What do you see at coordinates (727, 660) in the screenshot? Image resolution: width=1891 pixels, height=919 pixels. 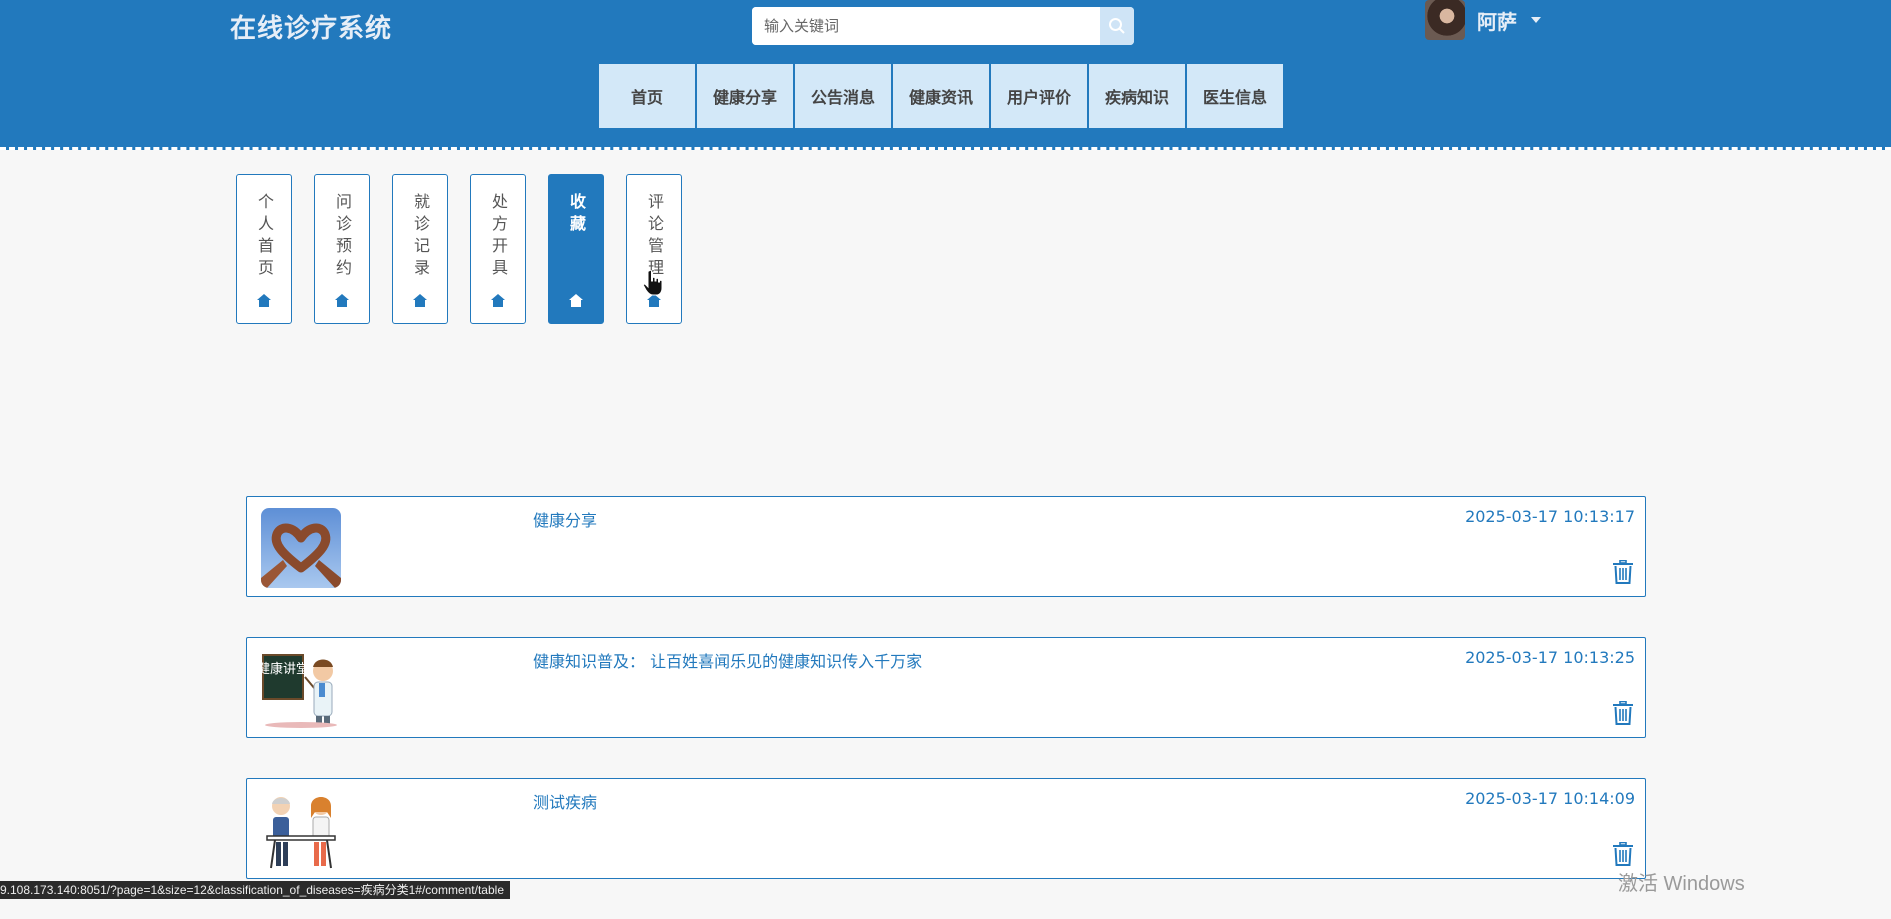 I see `item-title: 健康知识普及： 让百姓喜闻乐见的健康知识传入千万家` at bounding box center [727, 660].